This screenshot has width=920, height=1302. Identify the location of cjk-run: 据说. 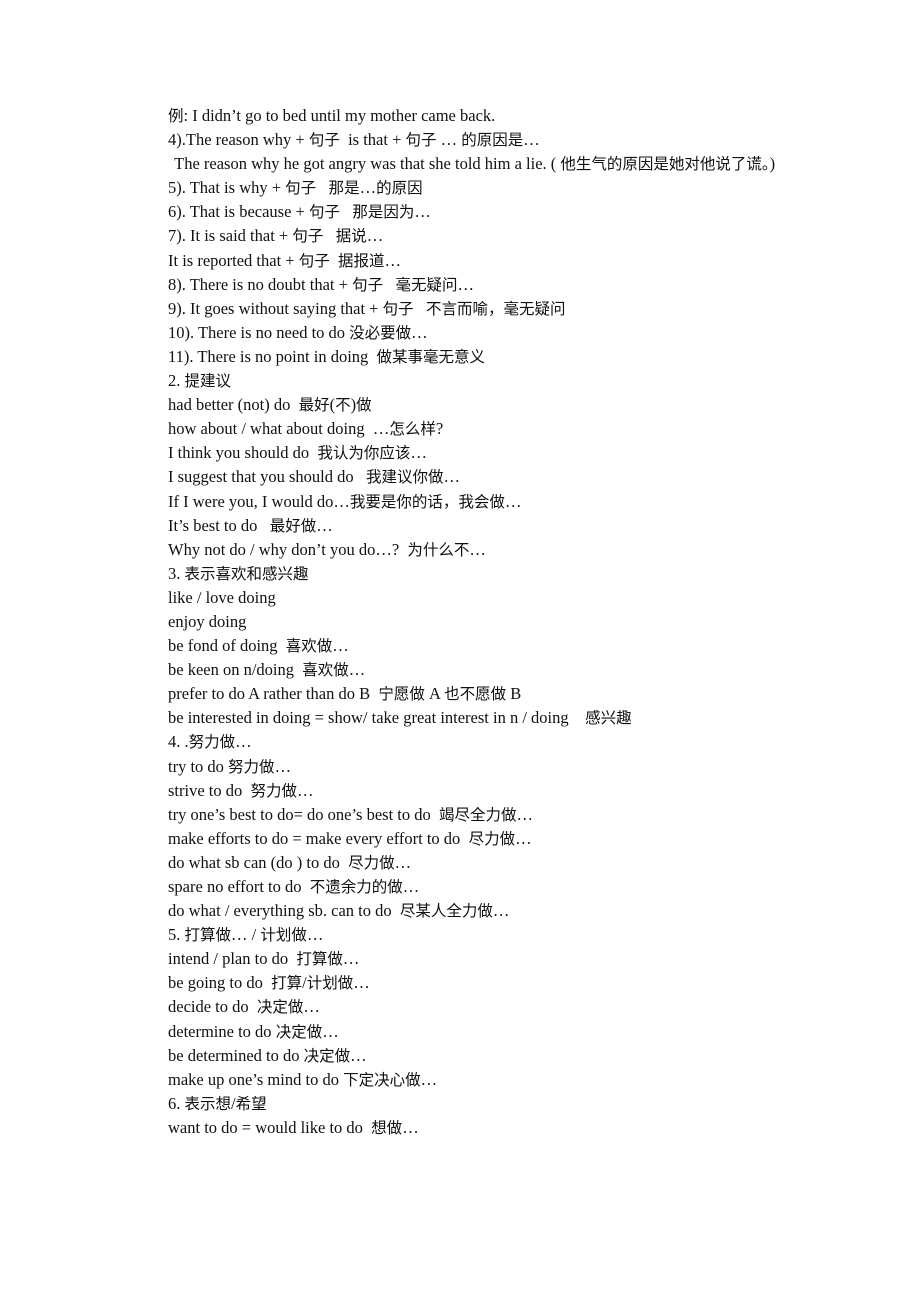
(351, 236).